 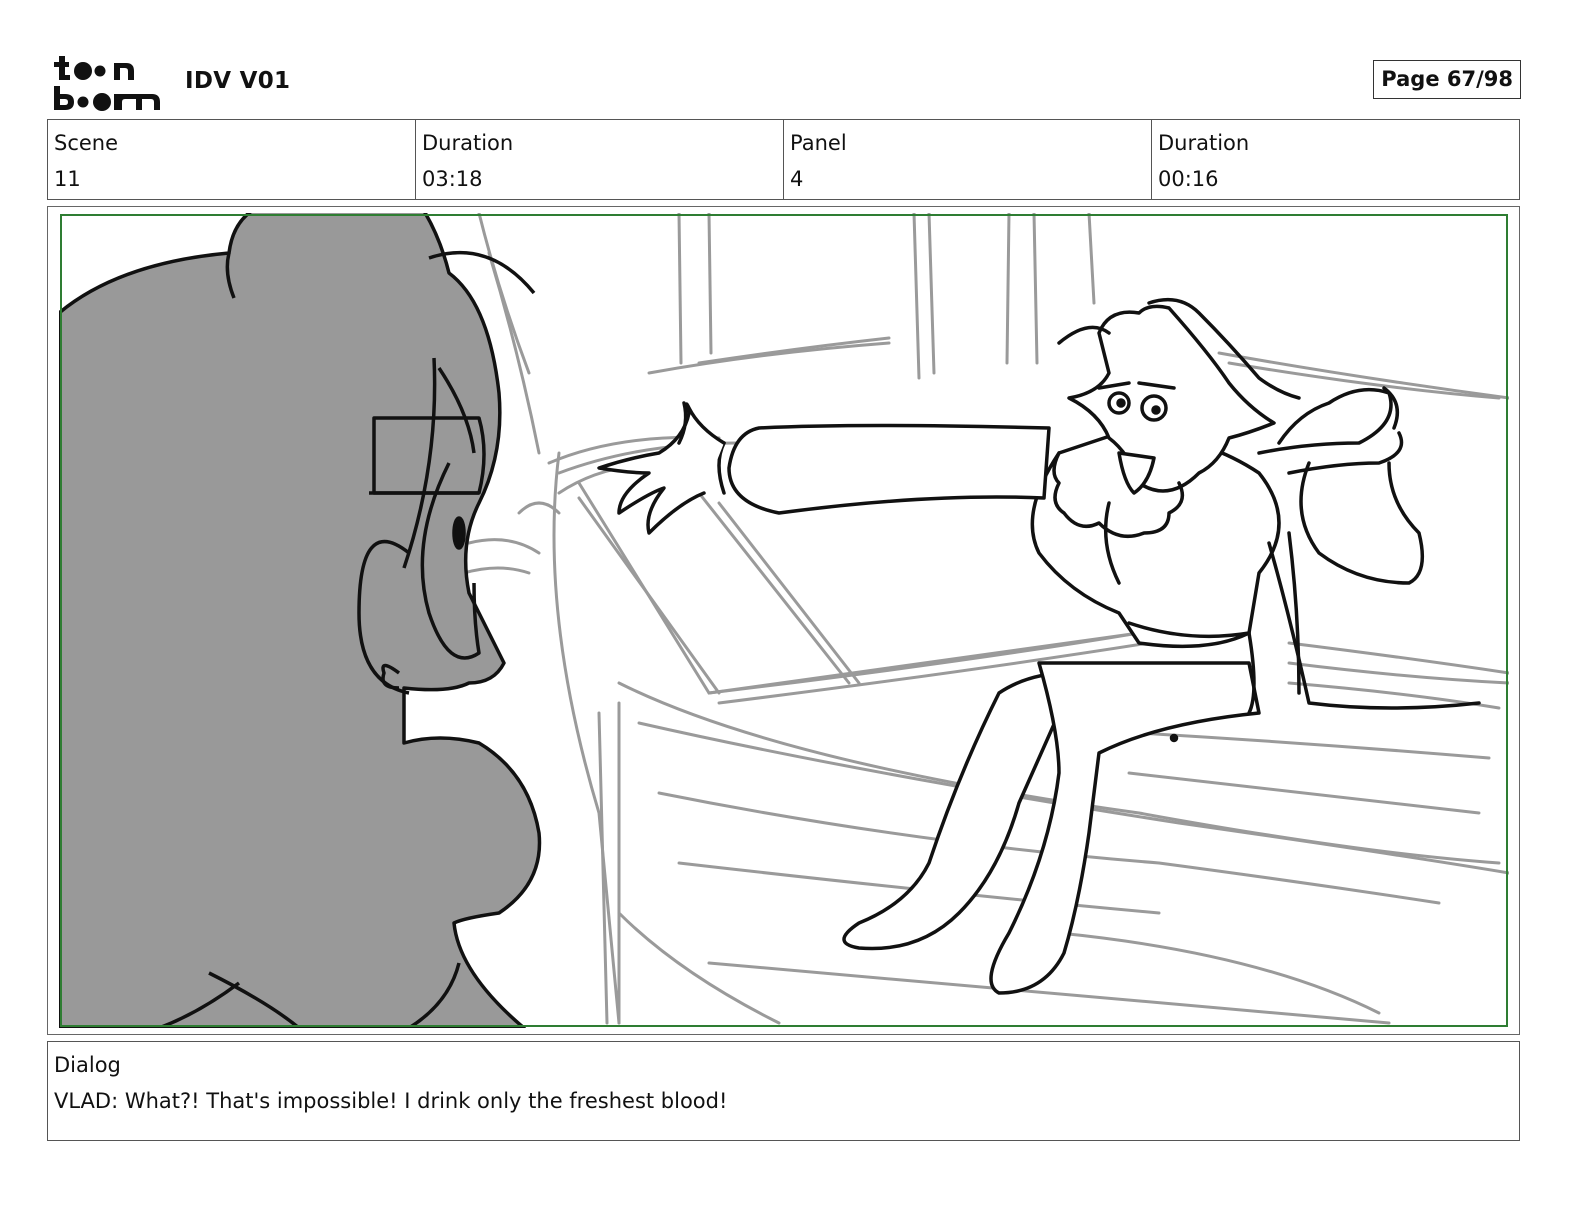 I want to click on project-title: IDV V01, so click(x=238, y=81).